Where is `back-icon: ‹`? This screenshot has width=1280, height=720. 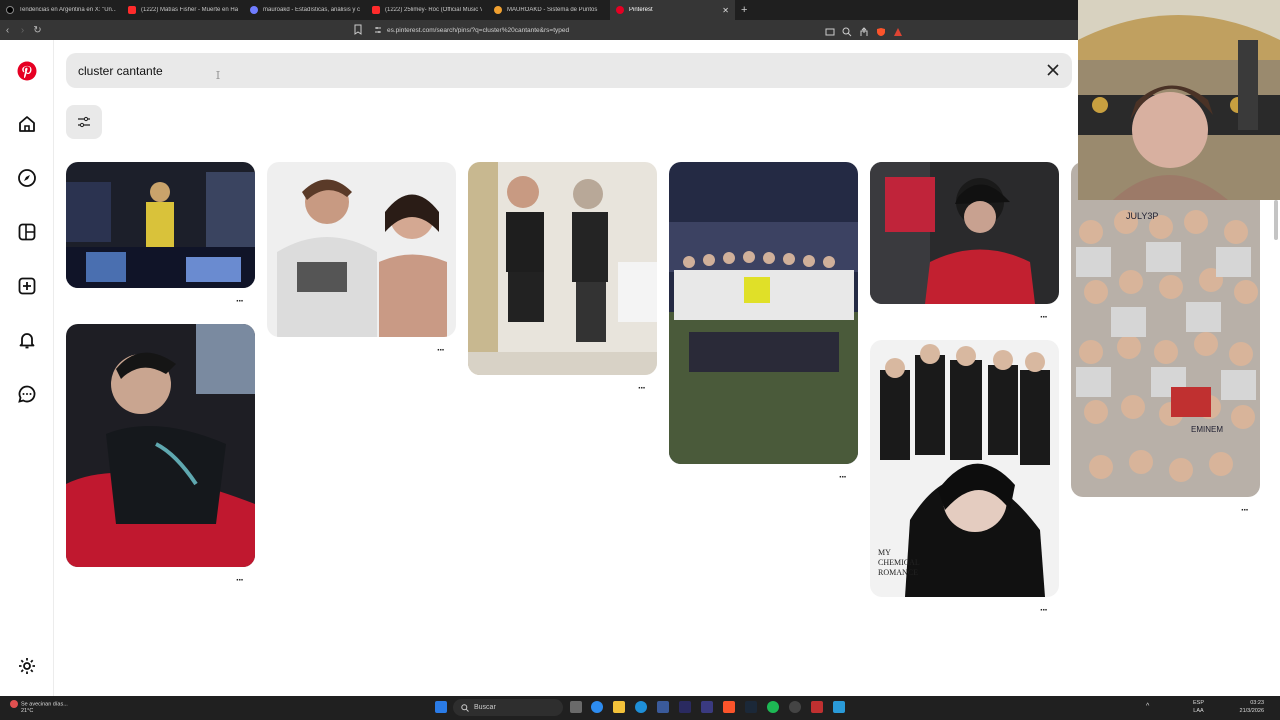 back-icon: ‹ is located at coordinates (7, 30).